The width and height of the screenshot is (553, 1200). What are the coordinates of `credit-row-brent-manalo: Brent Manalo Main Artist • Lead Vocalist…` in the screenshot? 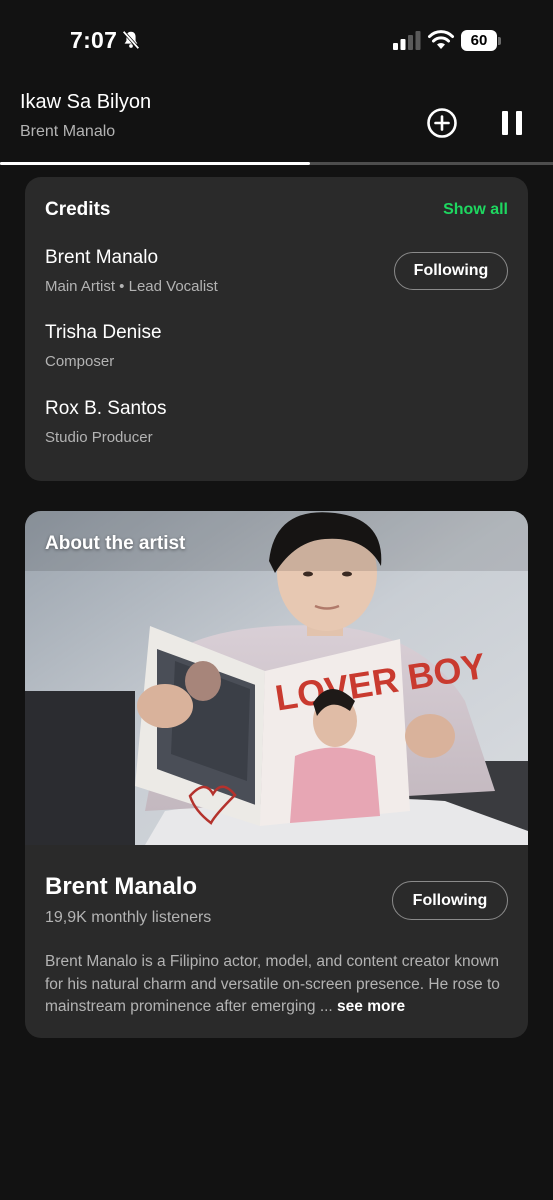 It's located at (276, 277).